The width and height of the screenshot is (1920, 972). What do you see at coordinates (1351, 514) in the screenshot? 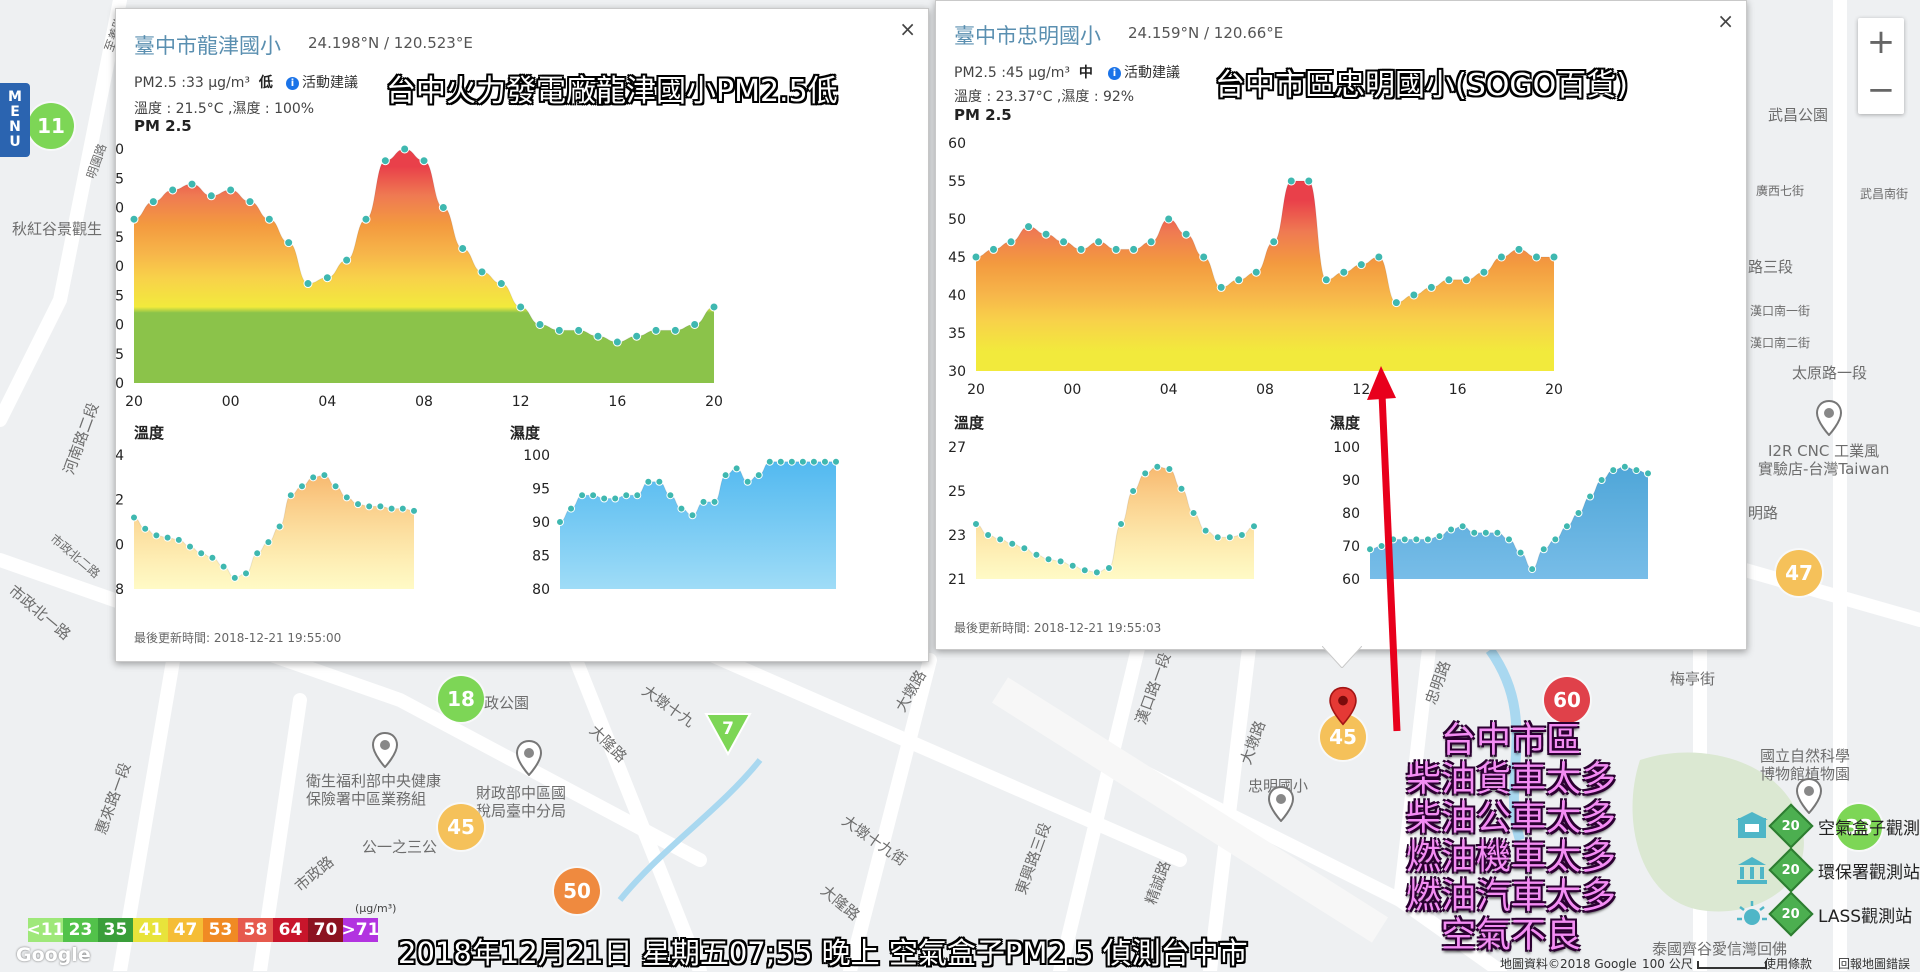
I see `y-tick-label: 80` at bounding box center [1351, 514].